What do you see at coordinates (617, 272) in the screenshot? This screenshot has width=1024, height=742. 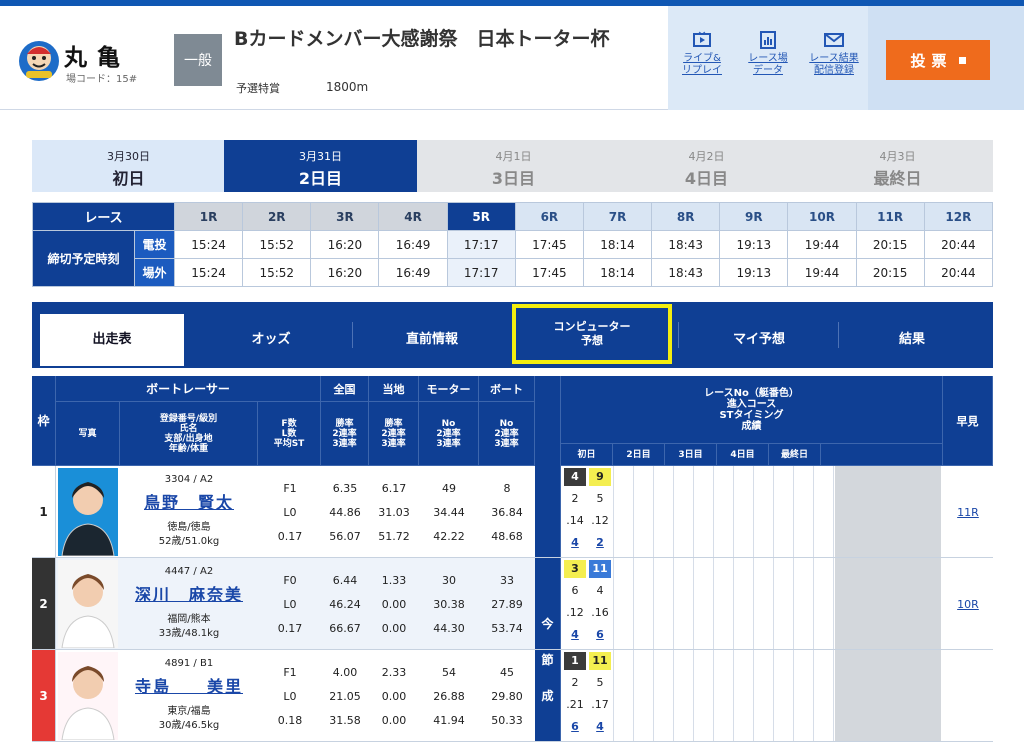 I see `offsite-time: 18:14` at bounding box center [617, 272].